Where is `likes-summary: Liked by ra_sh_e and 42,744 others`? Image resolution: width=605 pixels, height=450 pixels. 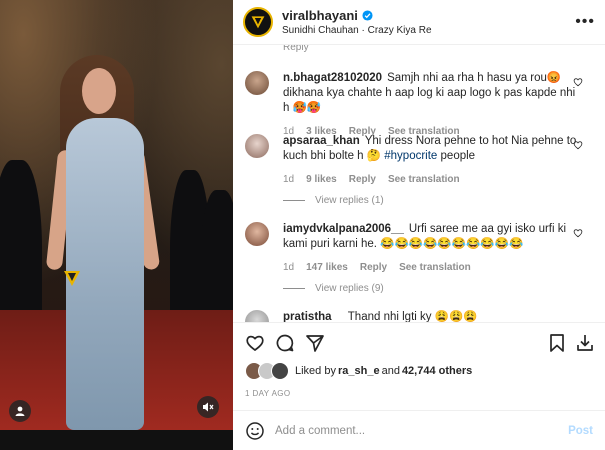 likes-summary: Liked by ra_sh_e and 42,744 others is located at coordinates (358, 371).